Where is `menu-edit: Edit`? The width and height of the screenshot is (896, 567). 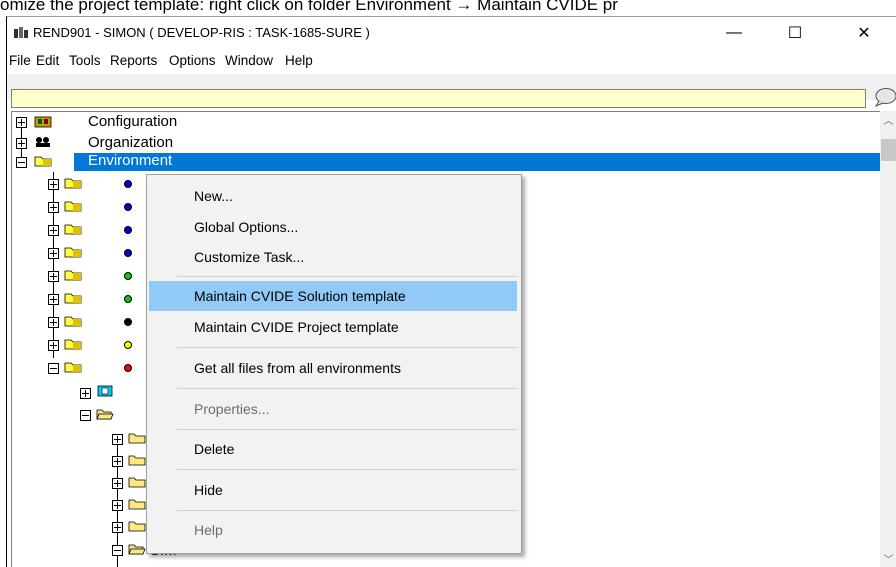
menu-edit: Edit is located at coordinates (47, 60).